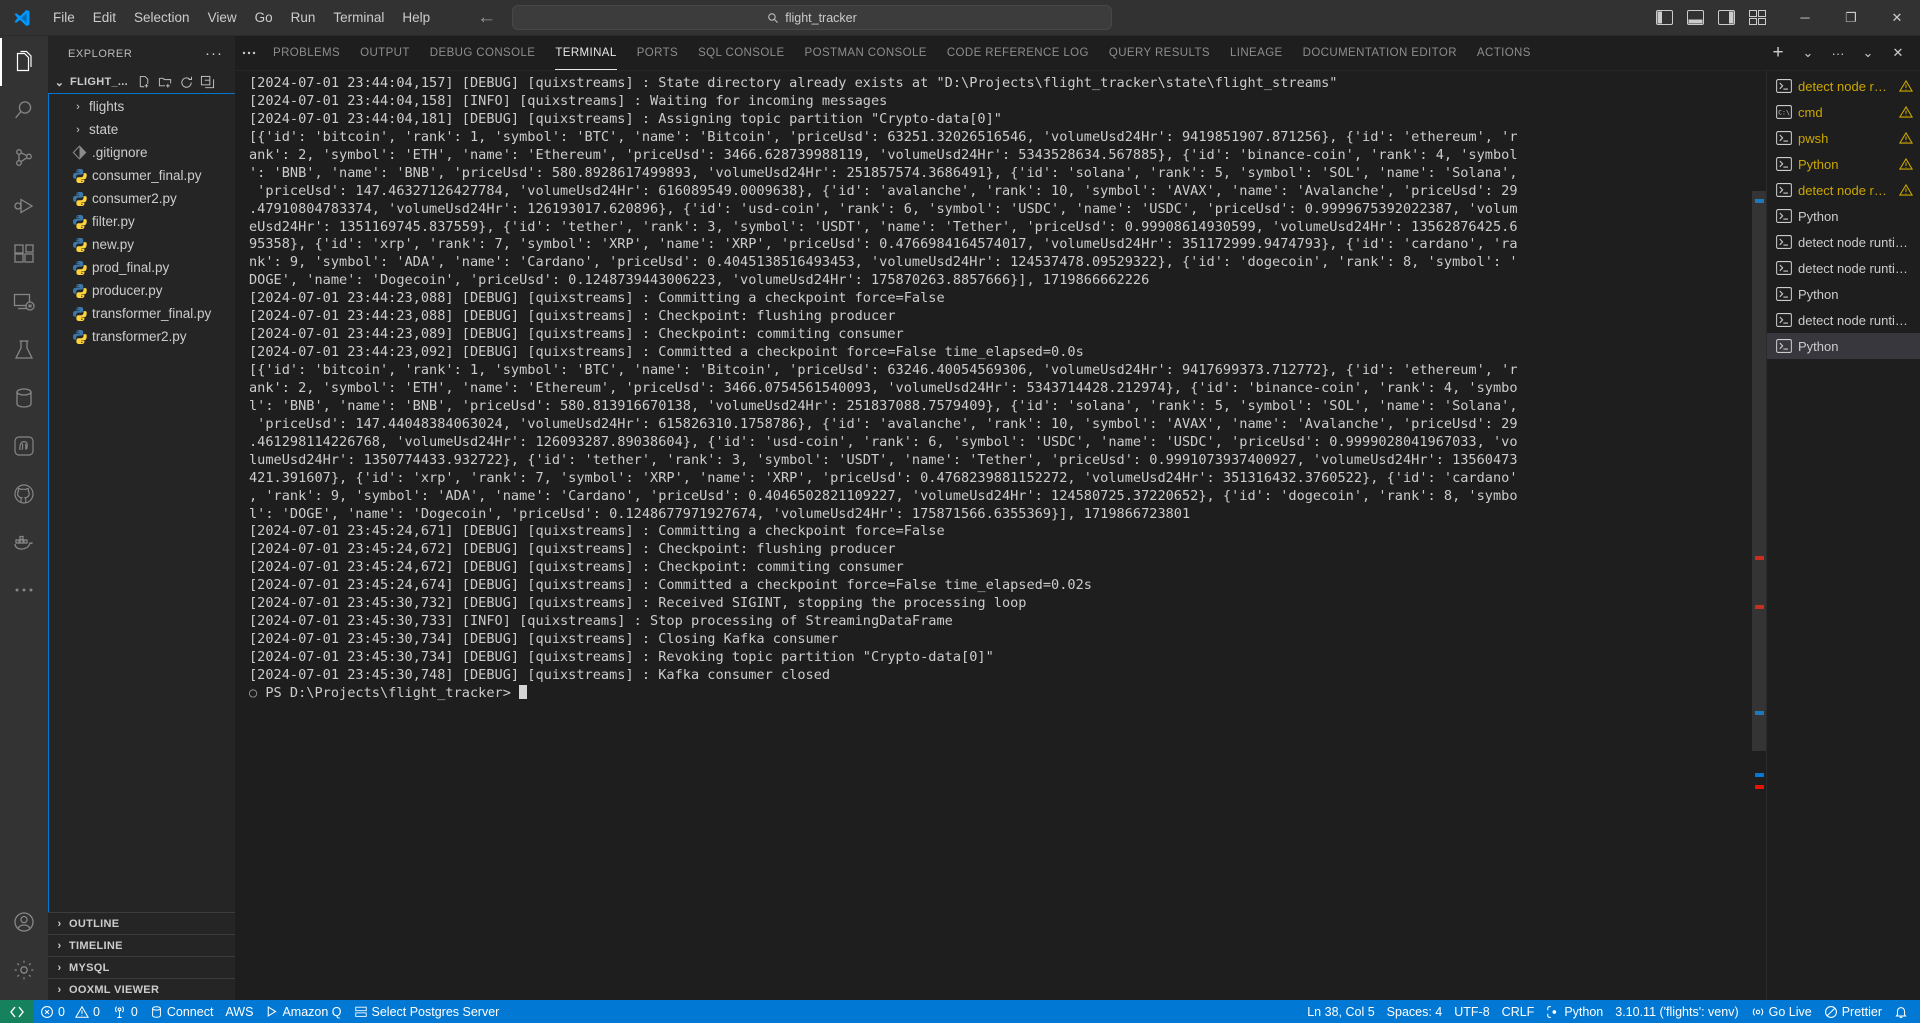 The width and height of the screenshot is (1920, 1023). Describe the element at coordinates (264, 17) in the screenshot. I see `menu-go: Go` at that location.